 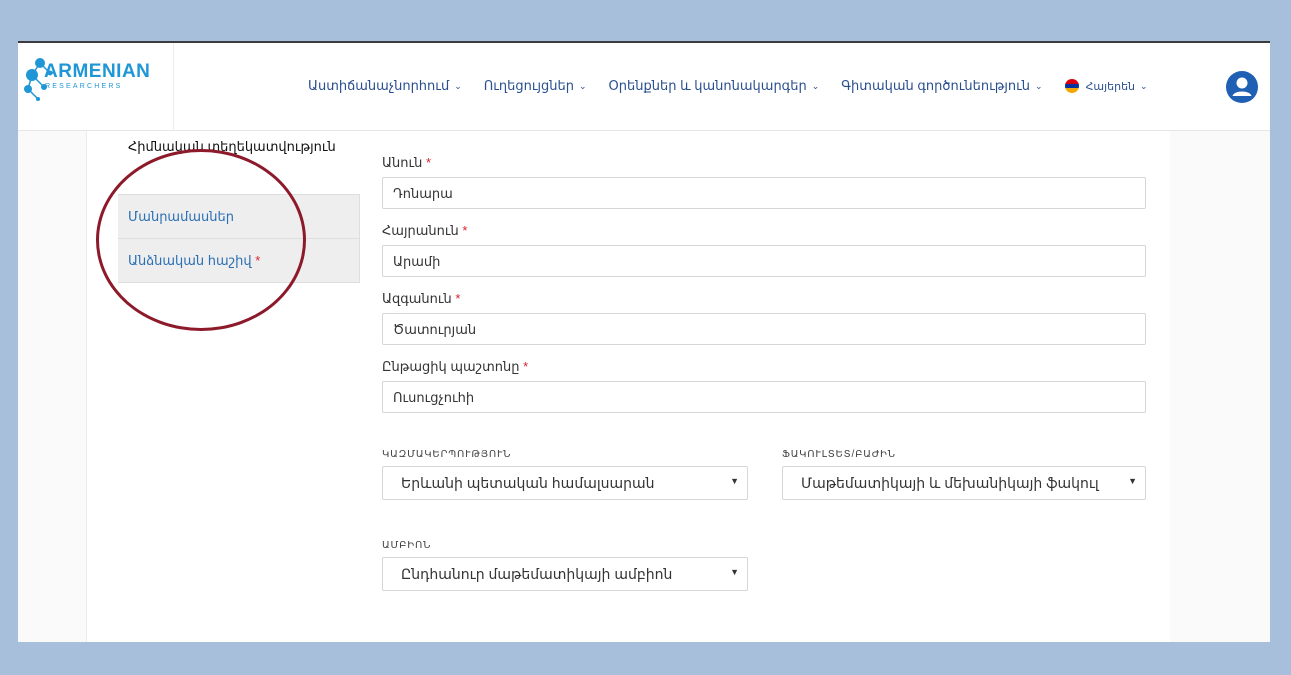 I want to click on faculty-label: ՖԱԿՈՒԼՏԵՏ/ԲԱԺԻՆ, so click(x=839, y=454).